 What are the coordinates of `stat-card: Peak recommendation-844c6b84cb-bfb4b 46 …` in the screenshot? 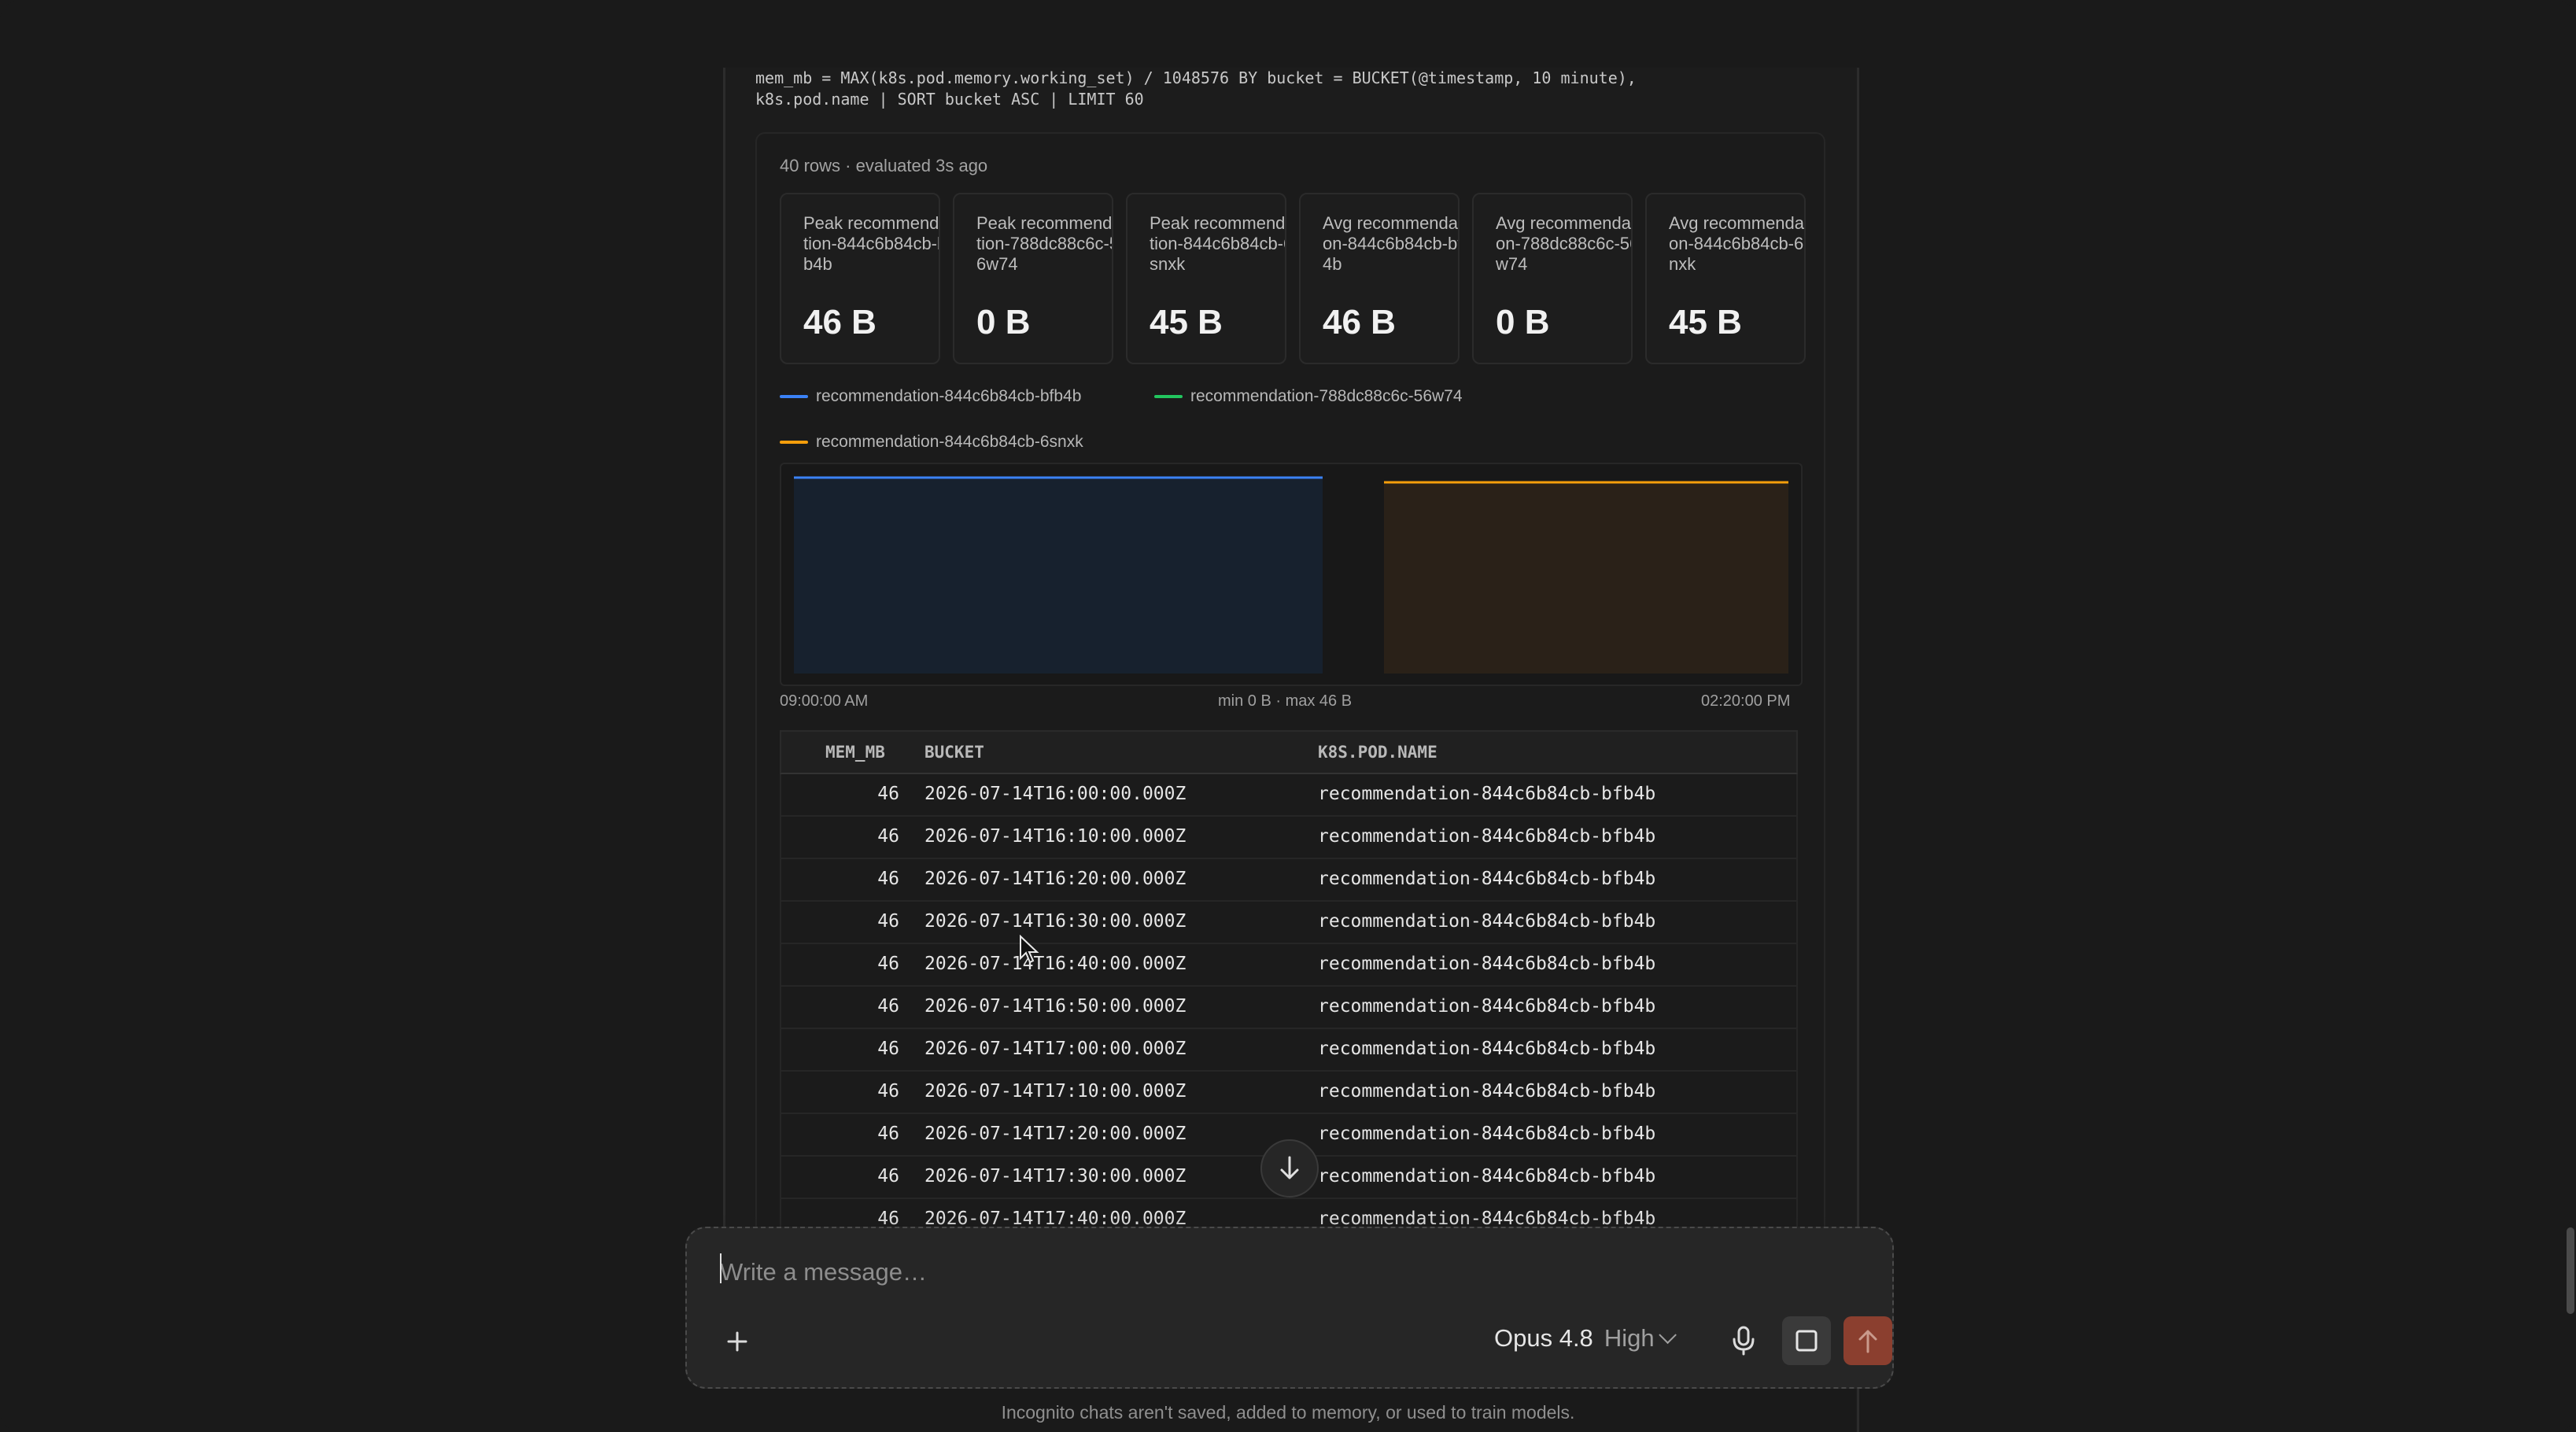 It's located at (860, 278).